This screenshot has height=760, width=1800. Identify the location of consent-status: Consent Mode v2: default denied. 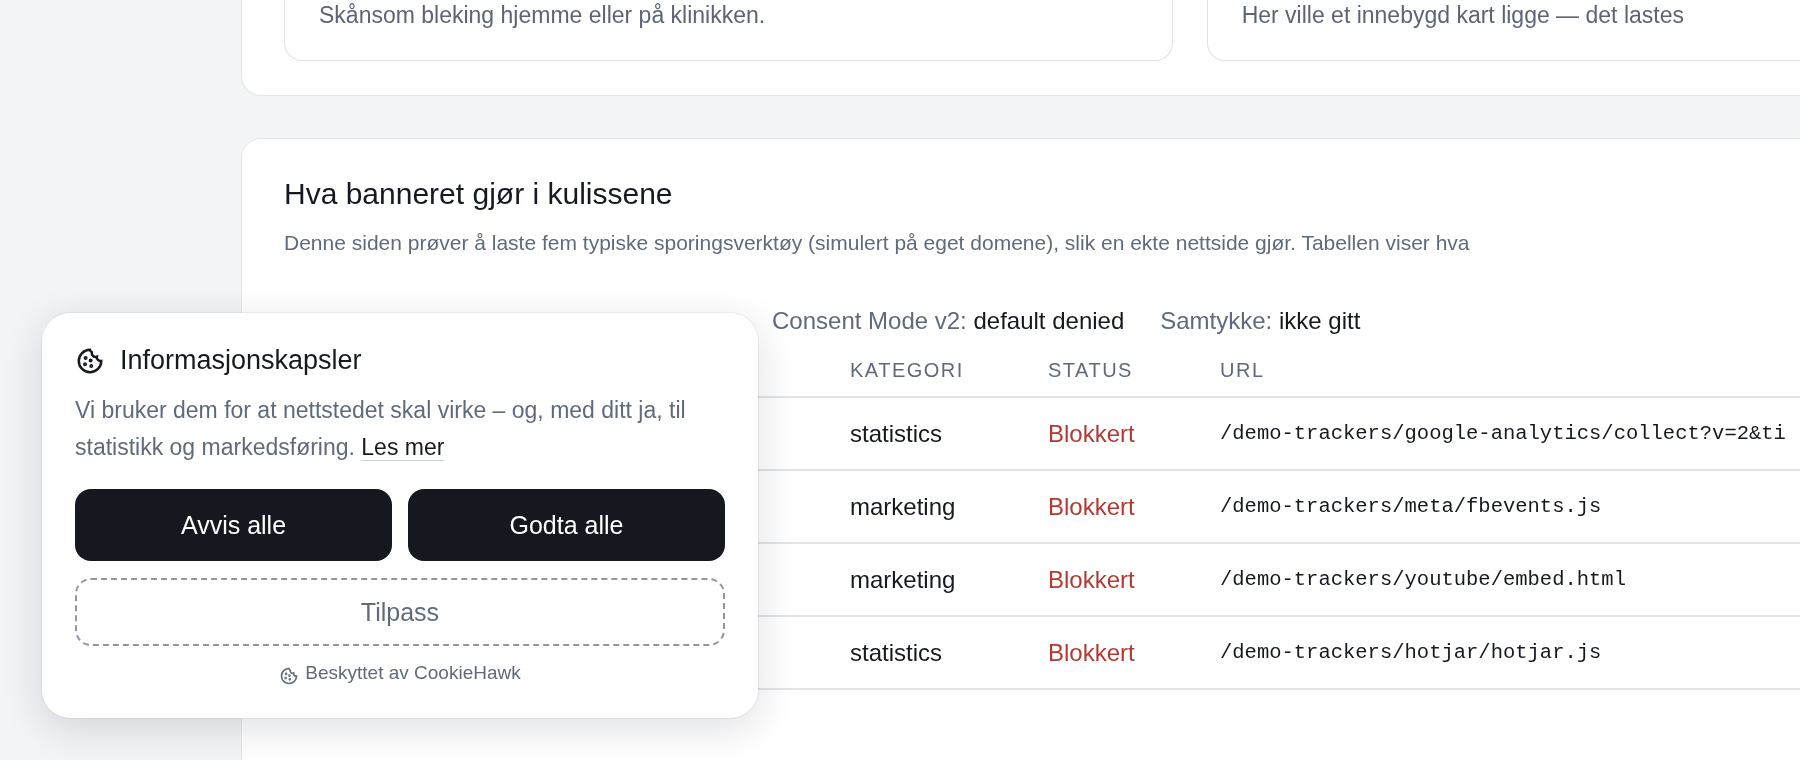
(948, 321).